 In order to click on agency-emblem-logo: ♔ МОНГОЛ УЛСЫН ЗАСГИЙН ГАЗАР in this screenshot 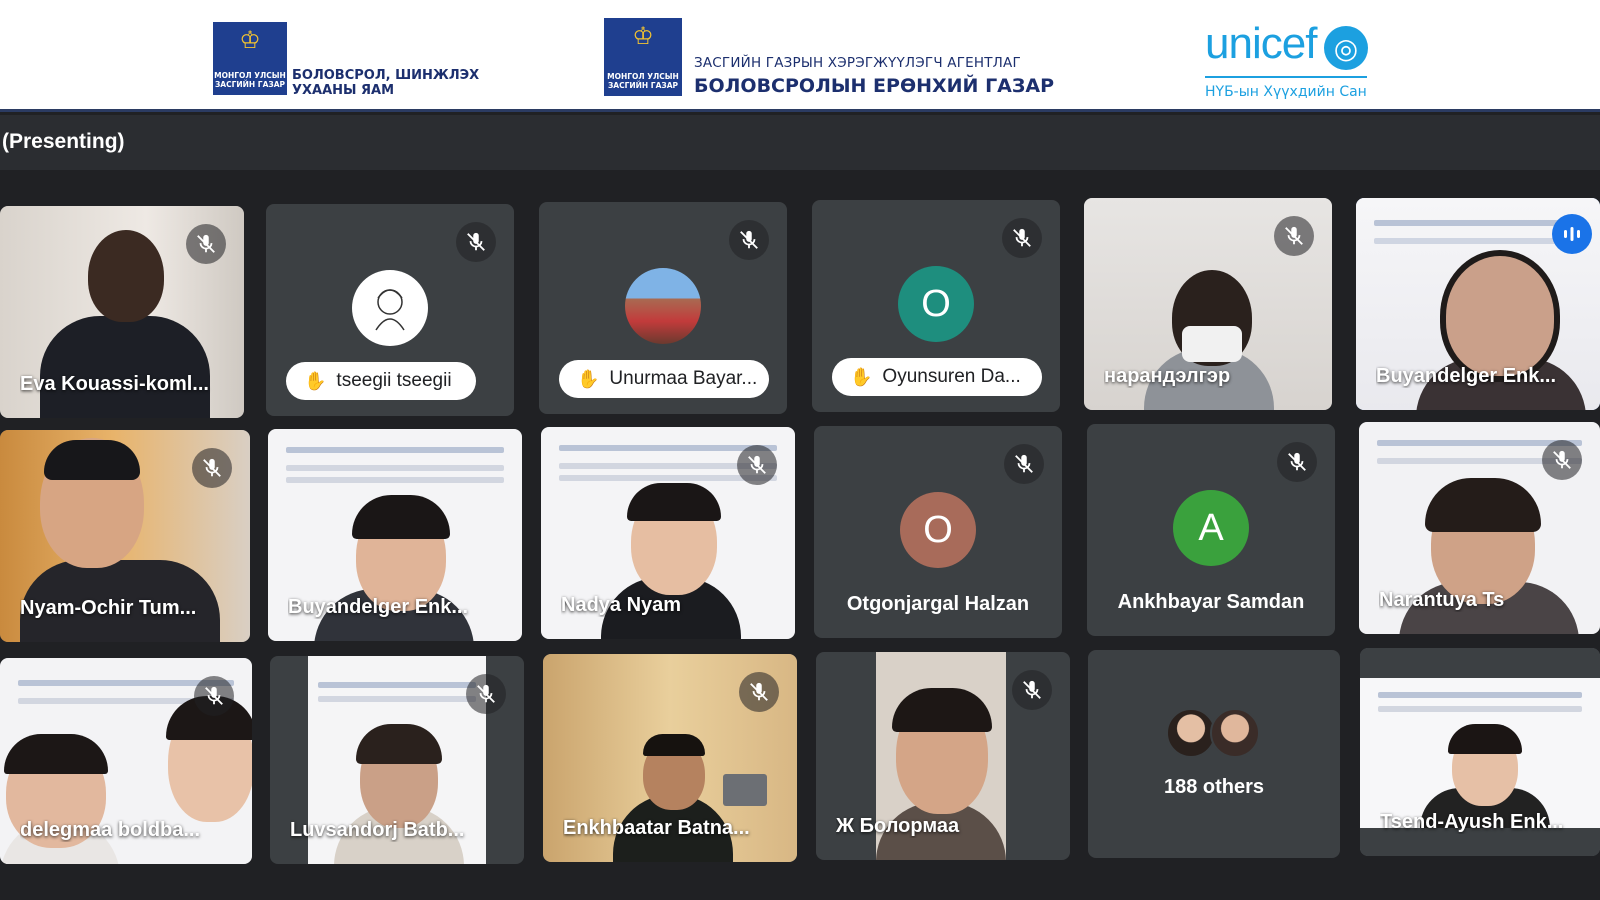, I will do `click(643, 57)`.